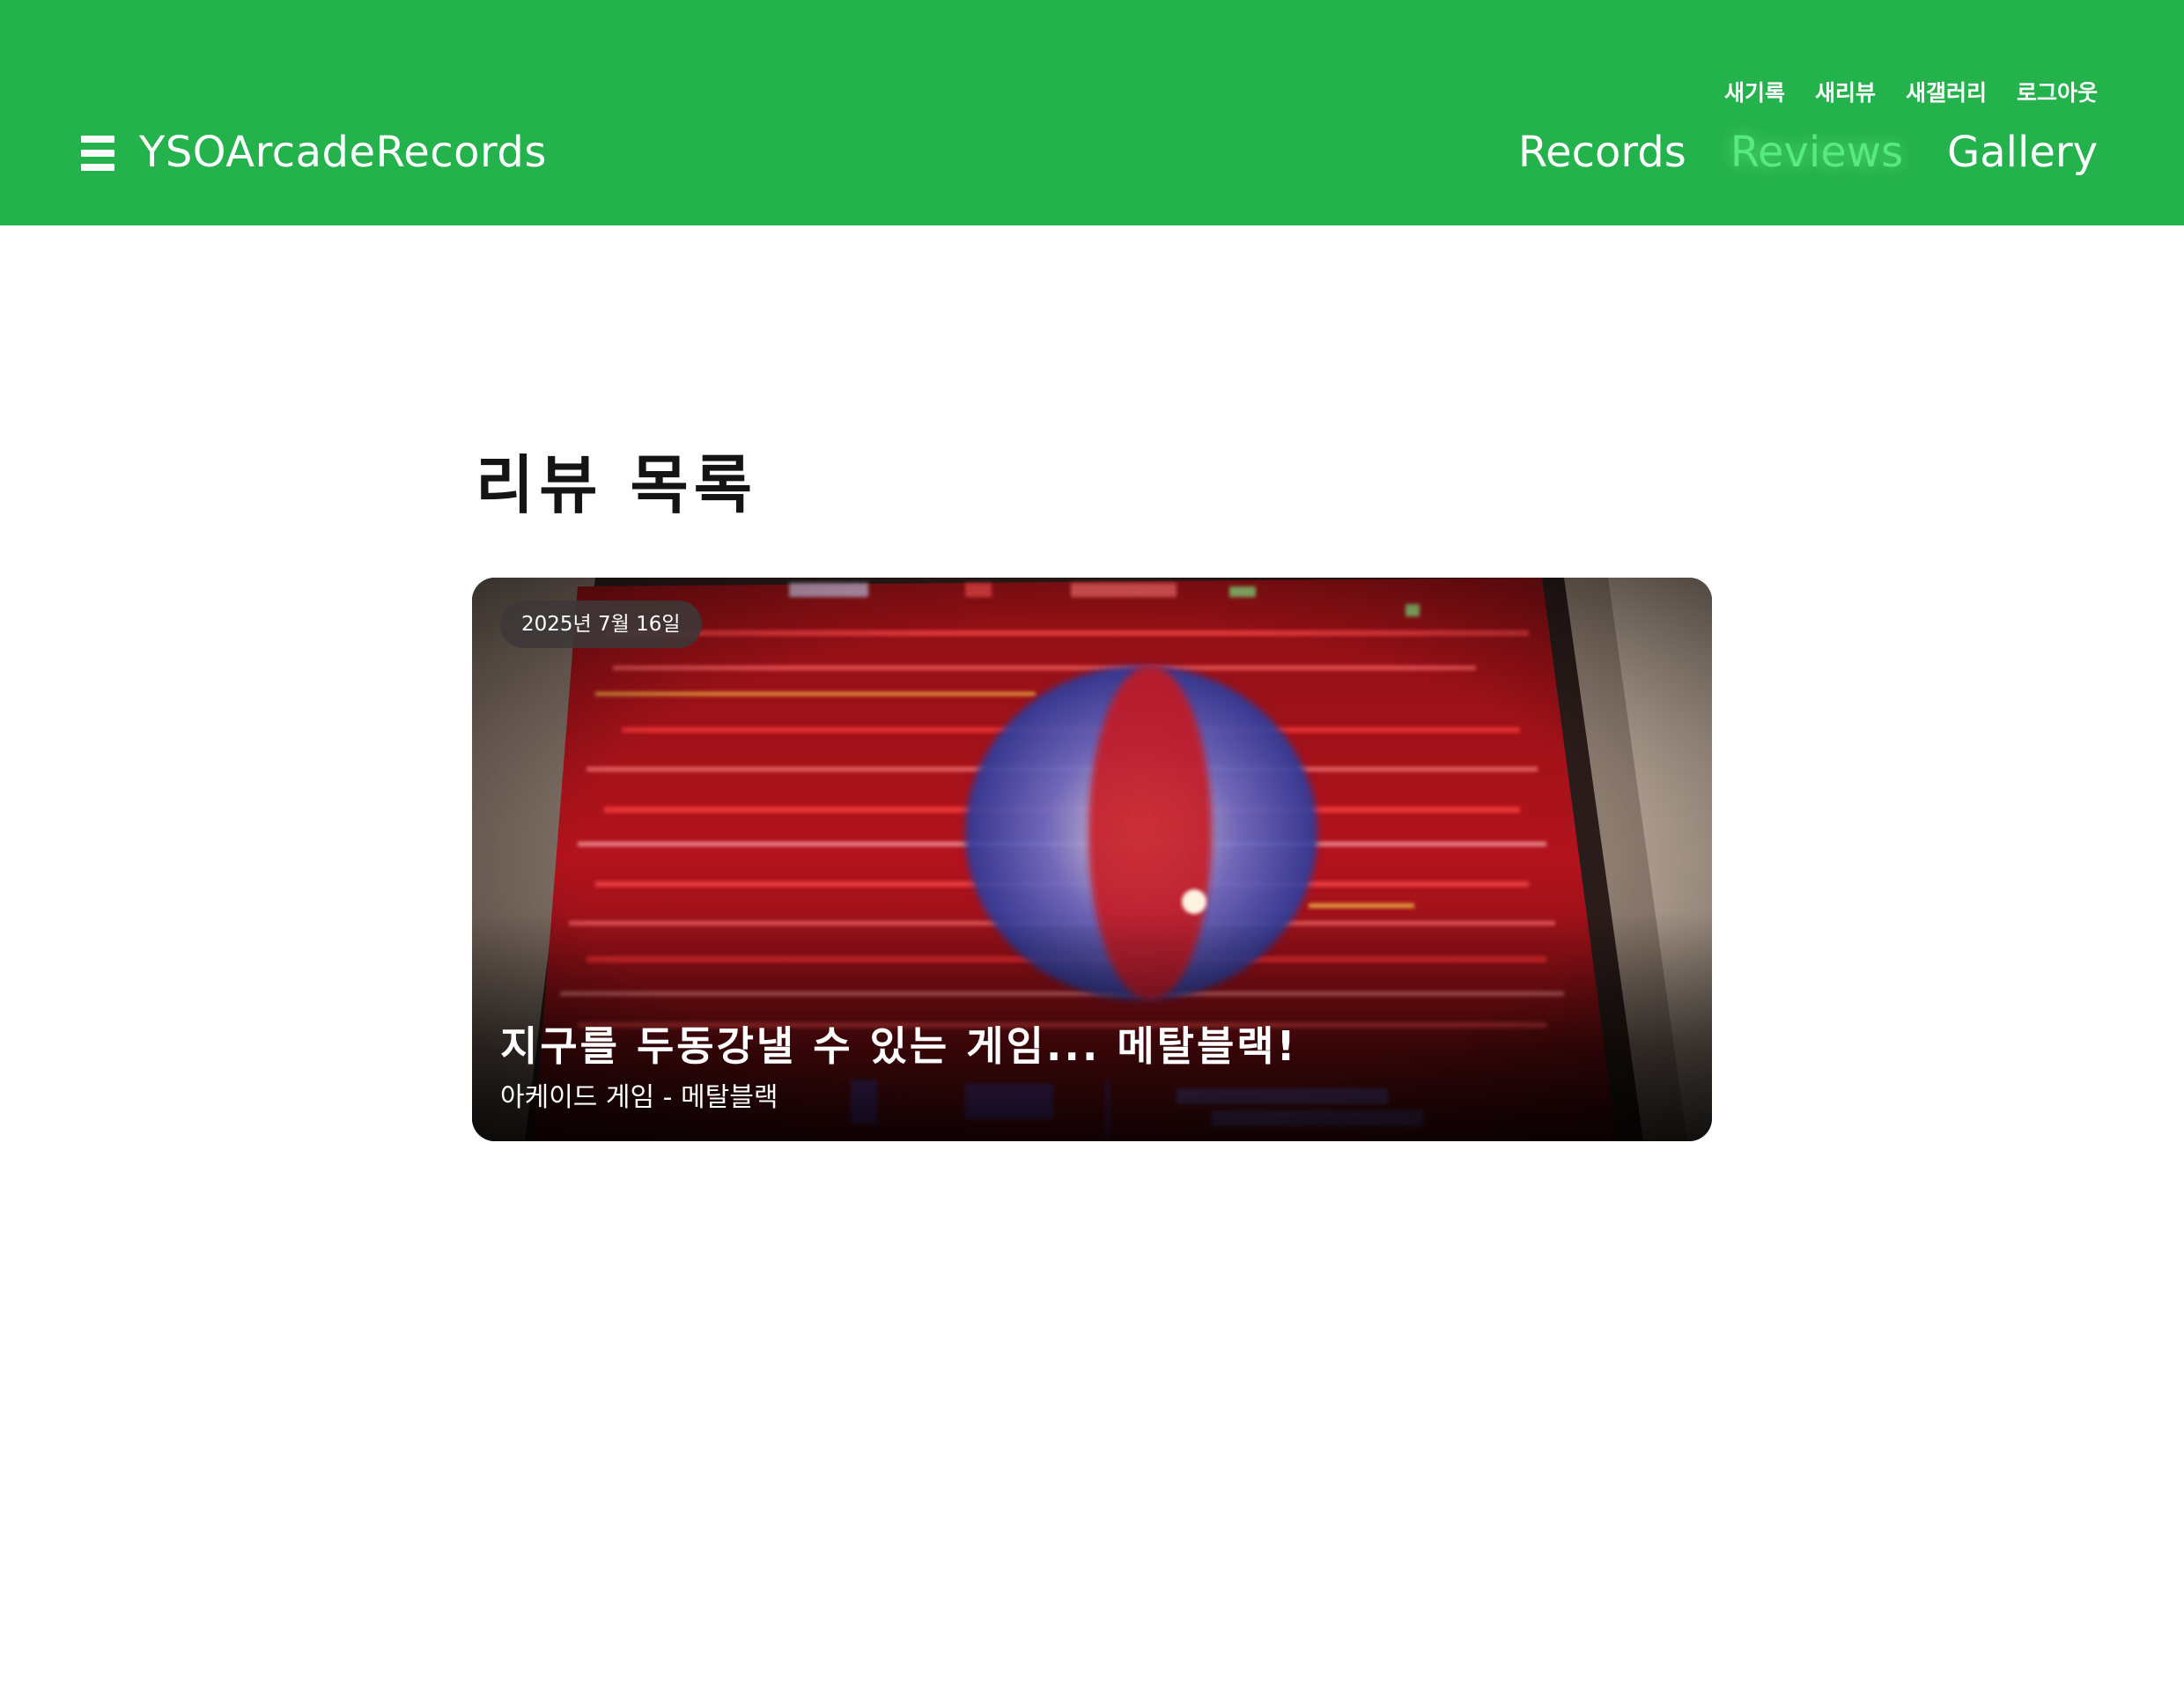 The width and height of the screenshot is (2184, 1703). Describe the element at coordinates (2057, 93) in the screenshot. I see `logout-link: 로그아웃` at that location.